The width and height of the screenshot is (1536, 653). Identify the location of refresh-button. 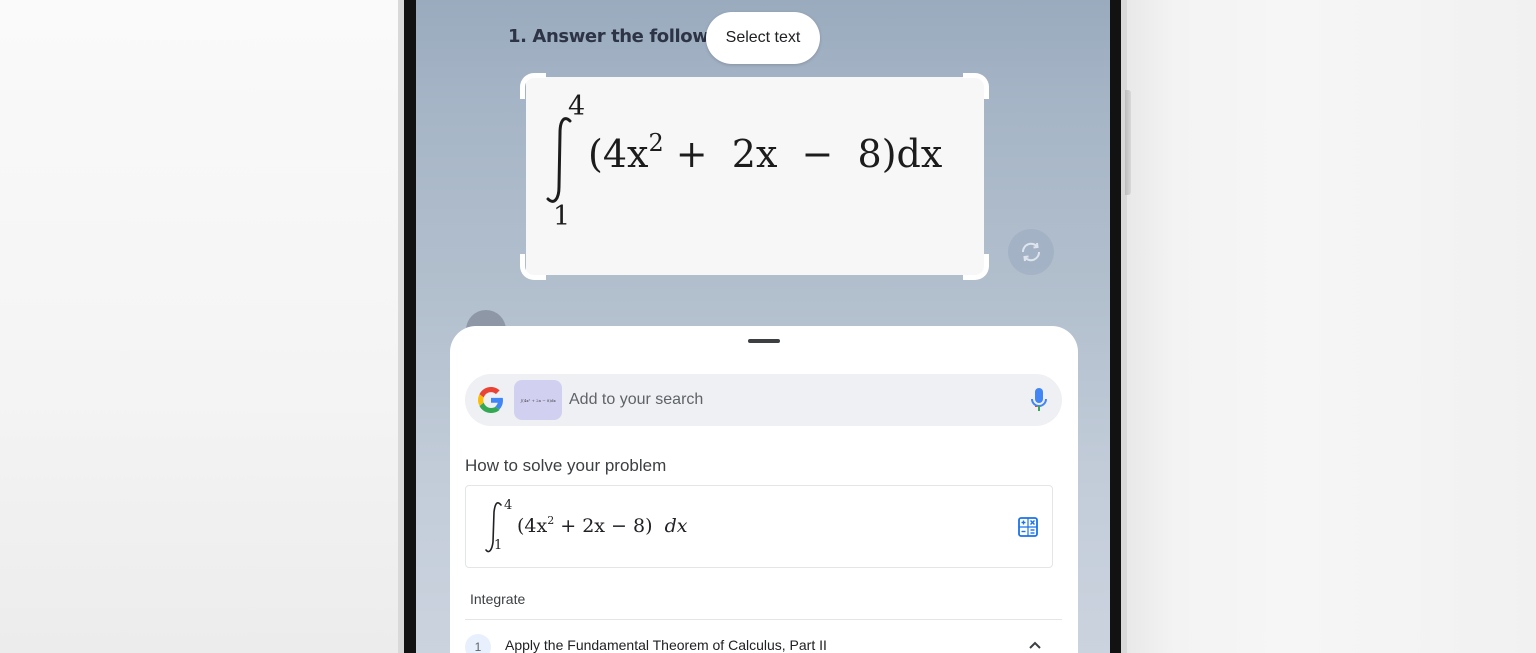
(1031, 252).